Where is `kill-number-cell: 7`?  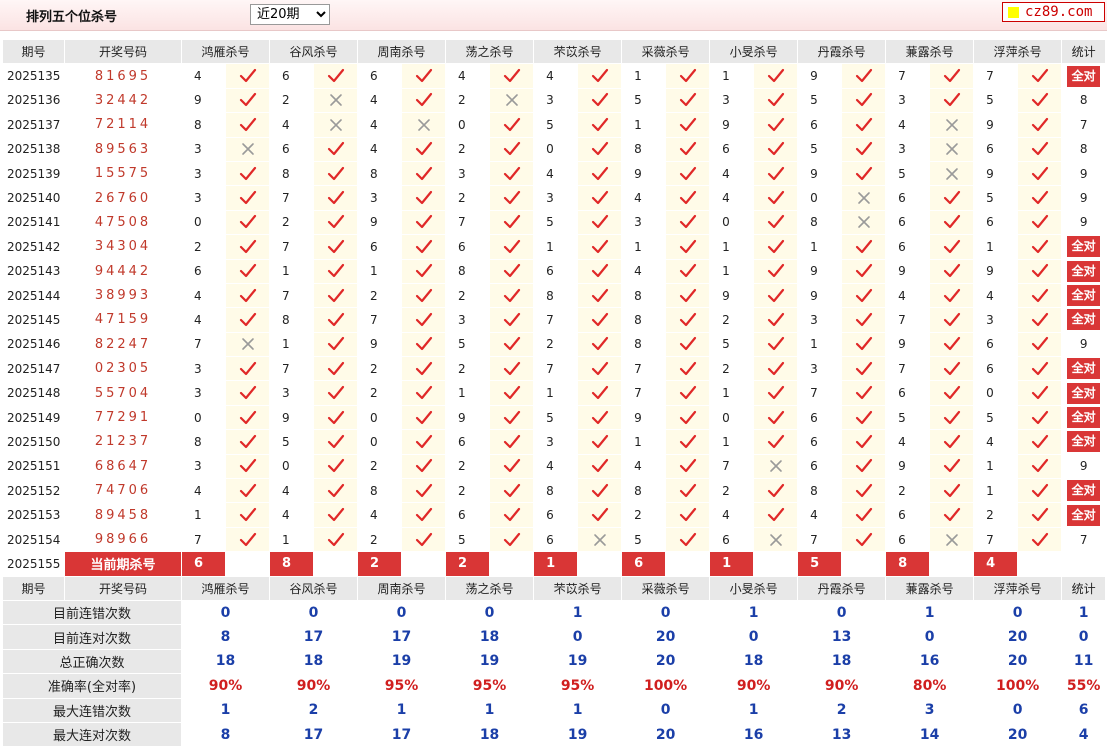
kill-number-cell: 7 is located at coordinates (644, 369).